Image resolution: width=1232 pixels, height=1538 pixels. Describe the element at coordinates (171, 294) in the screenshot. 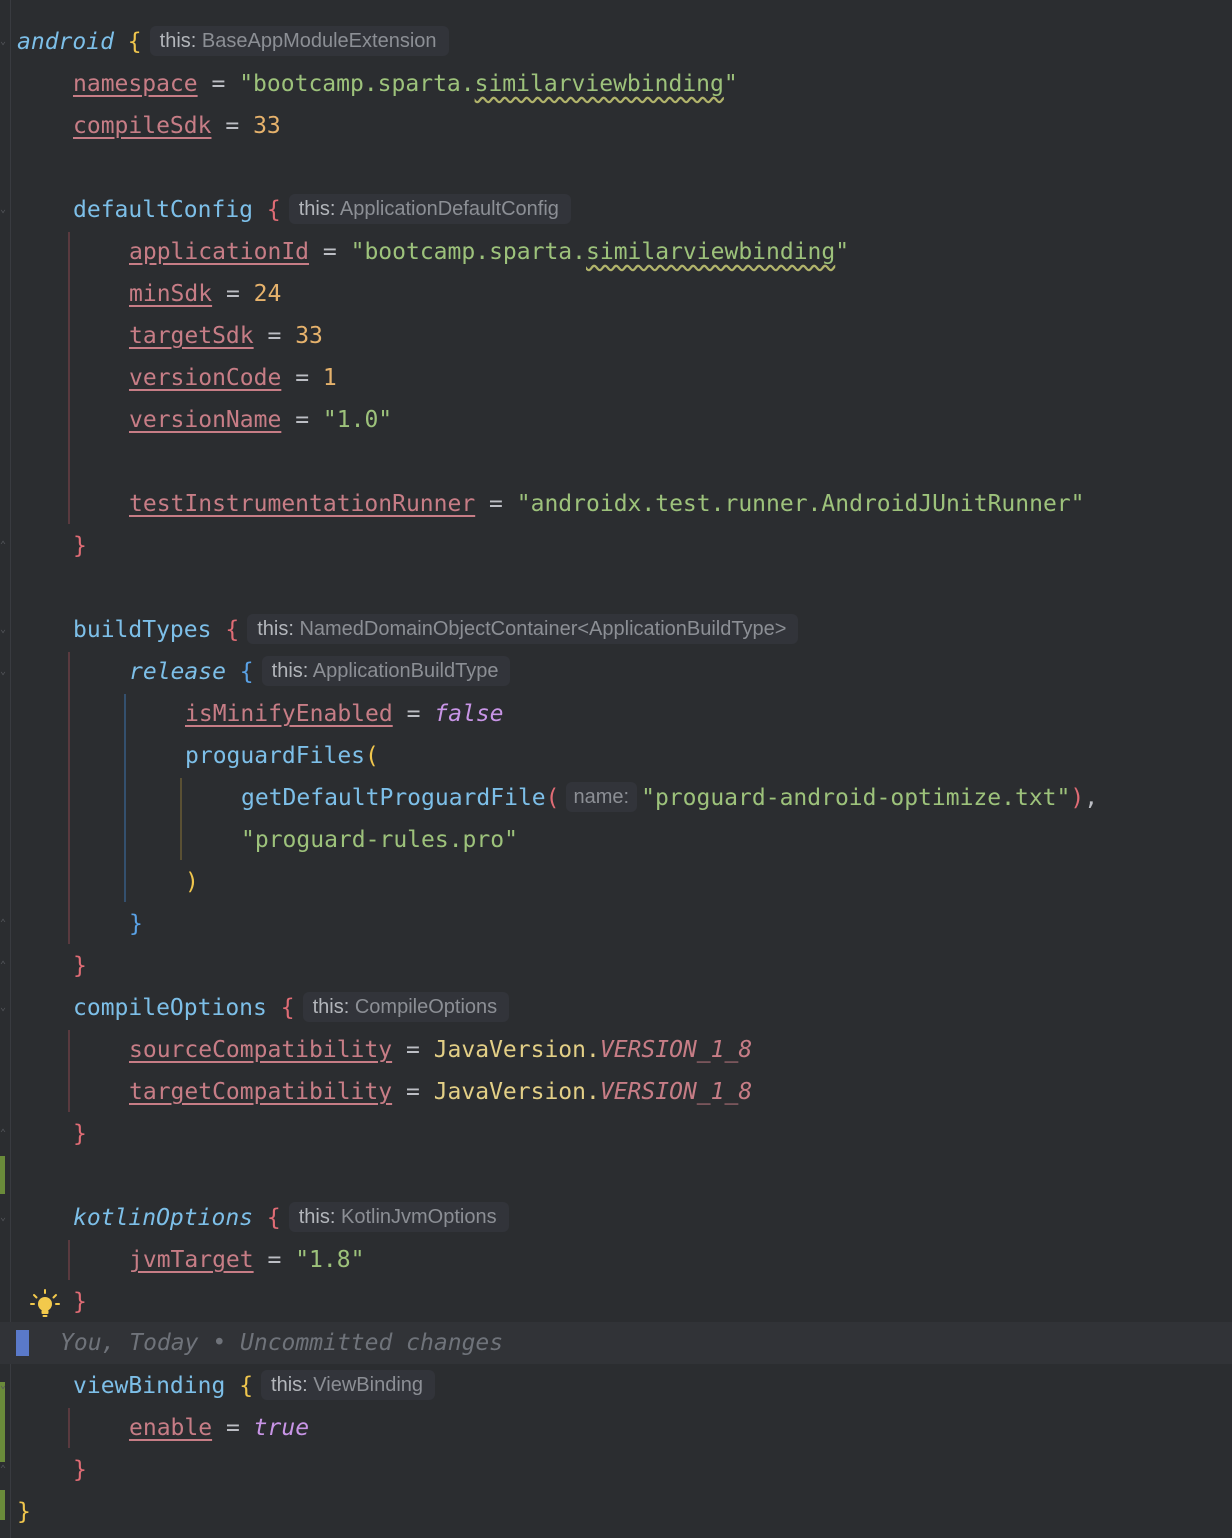

I see `property: minSdk` at that location.